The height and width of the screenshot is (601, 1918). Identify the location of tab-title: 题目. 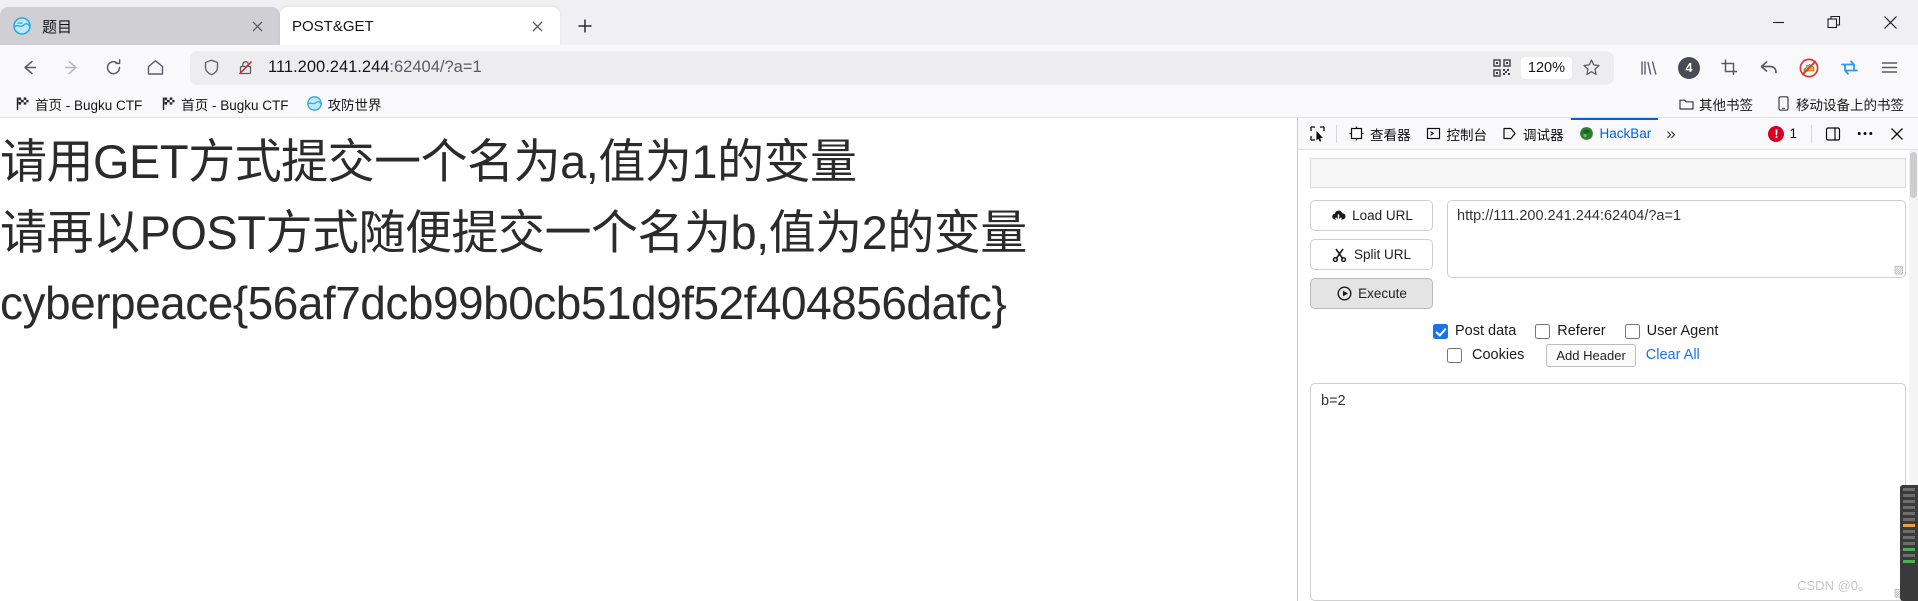
(57, 27).